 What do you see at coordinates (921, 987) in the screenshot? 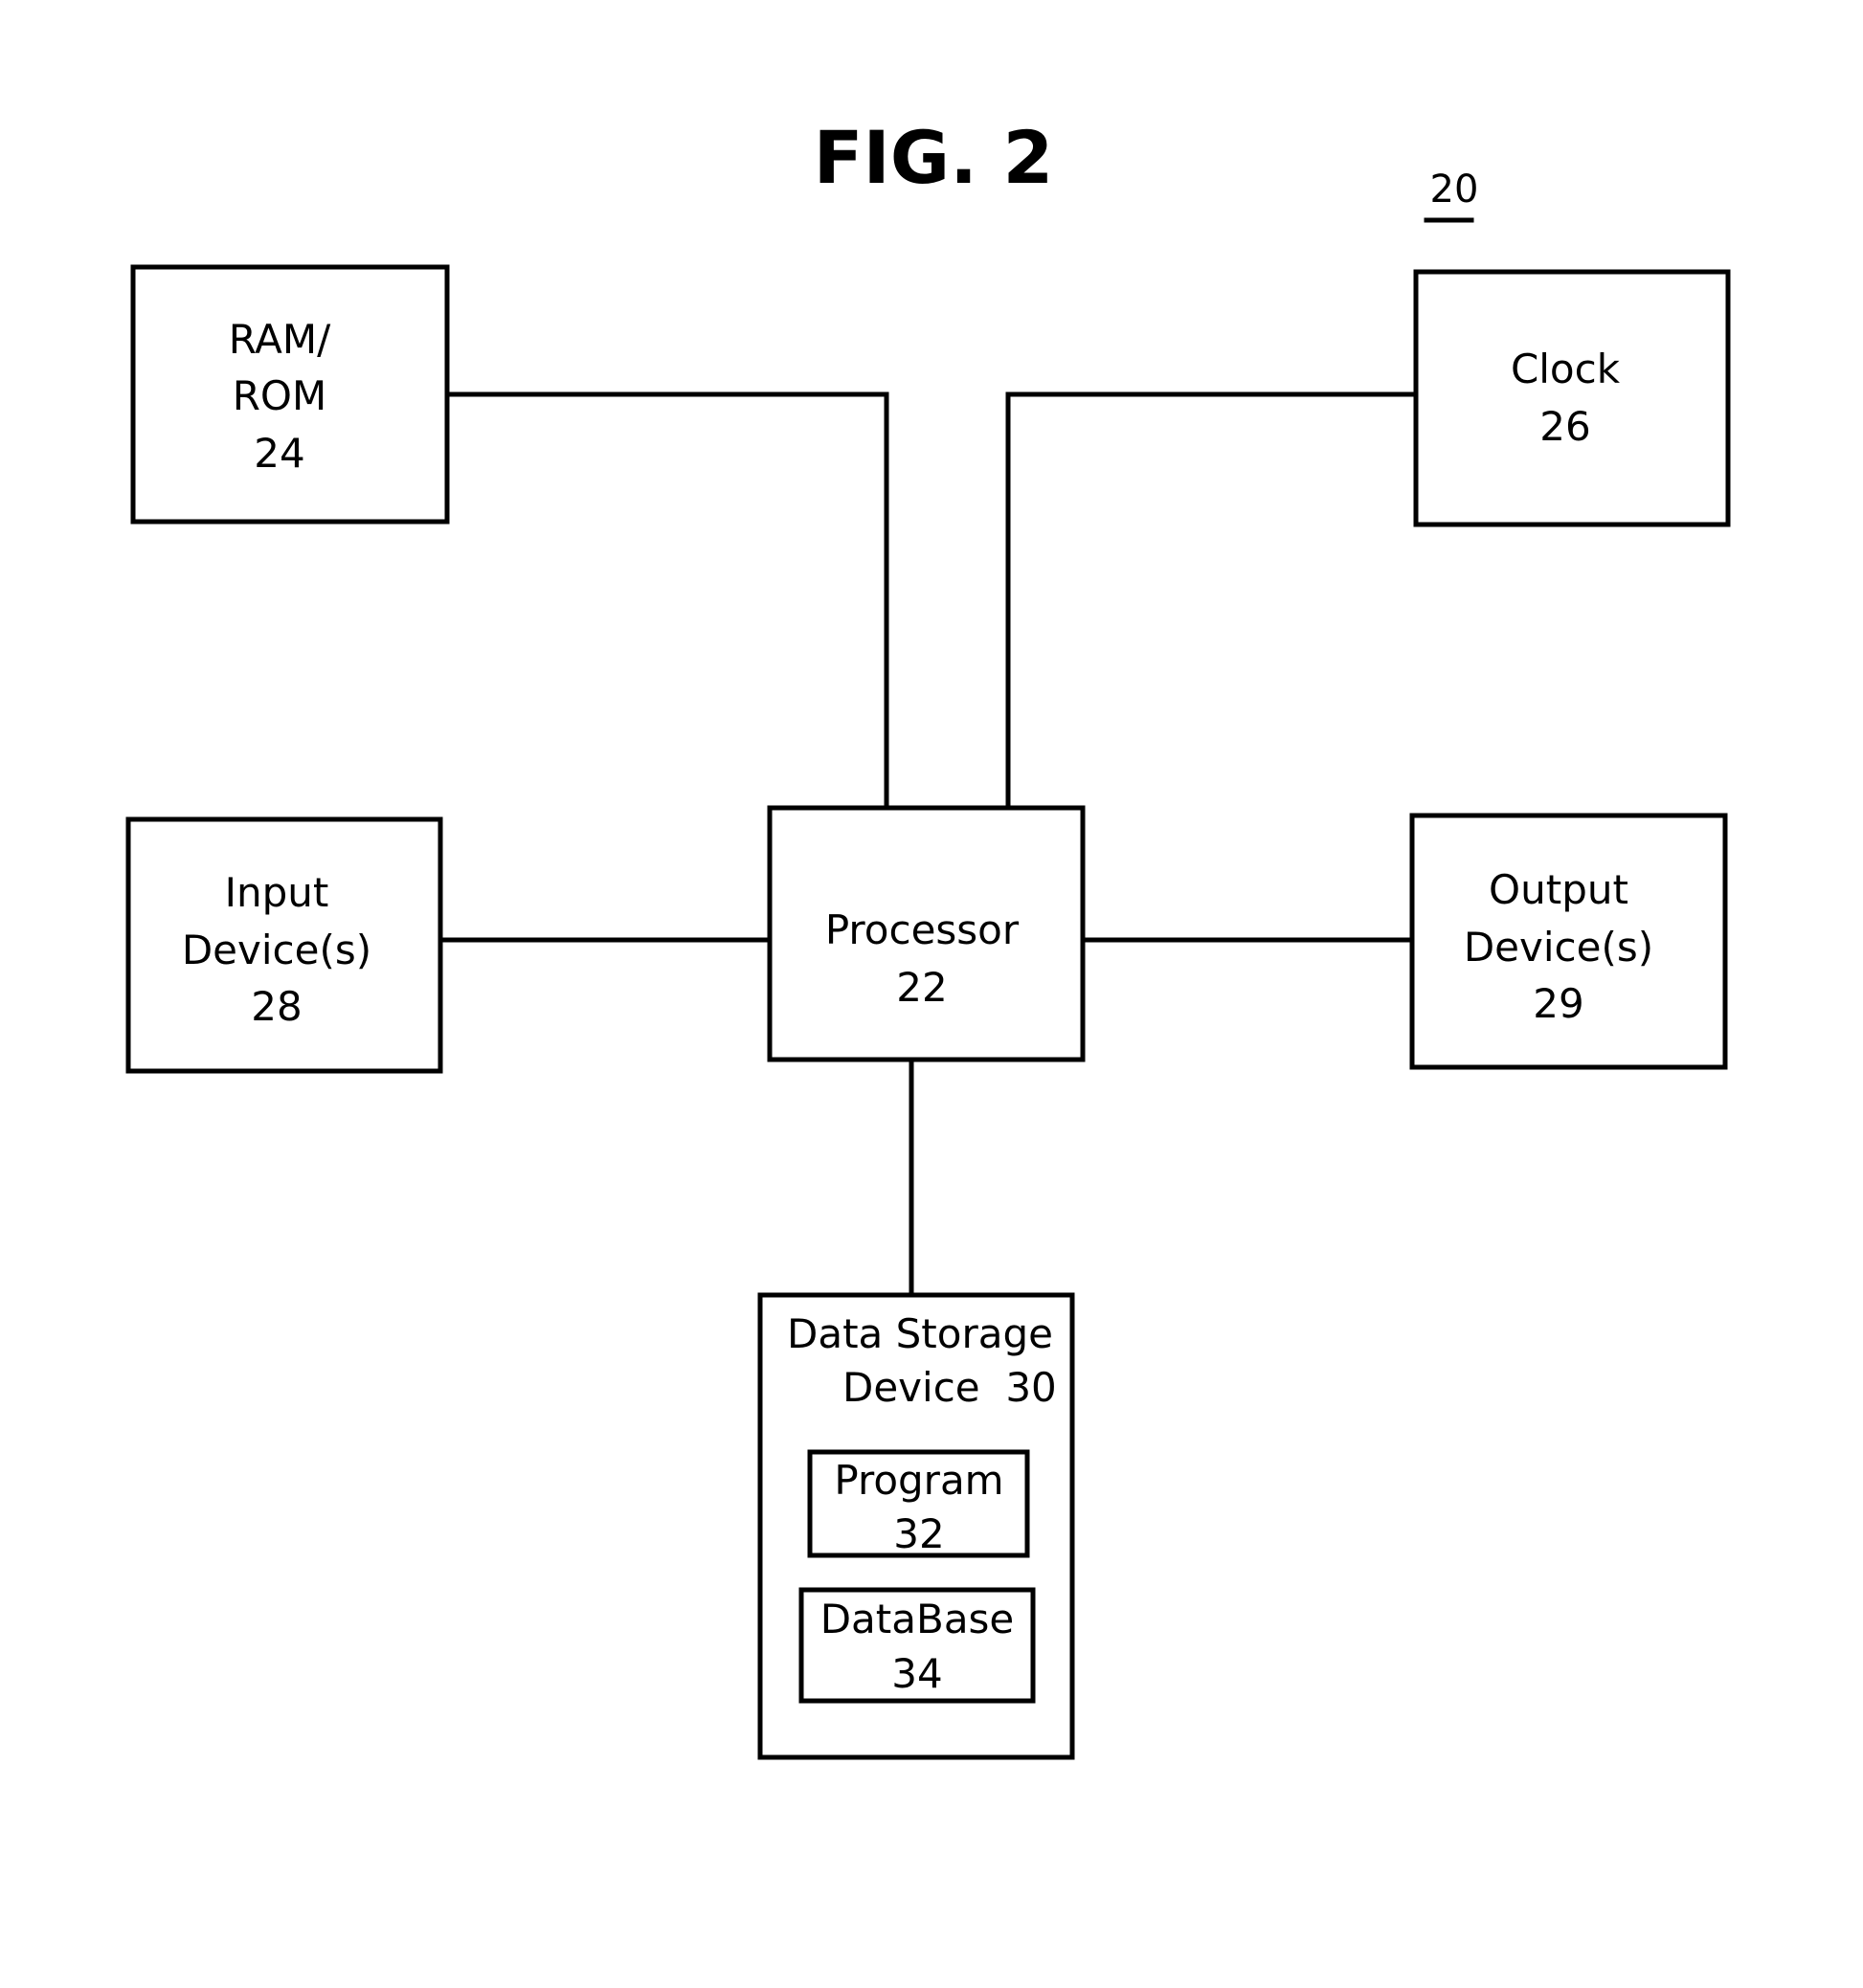
I see `processor-label-line2: 22` at bounding box center [921, 987].